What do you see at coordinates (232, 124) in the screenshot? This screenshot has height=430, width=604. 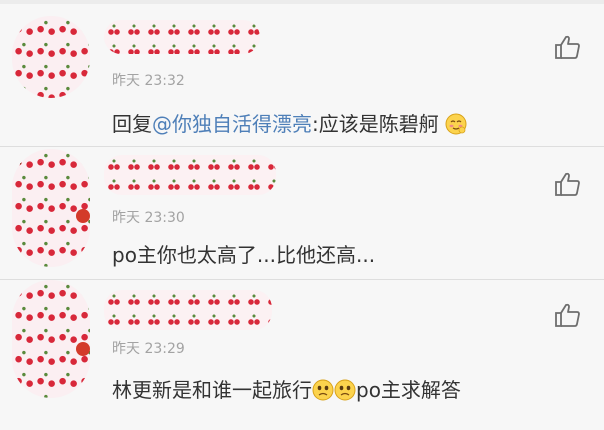 I see `mention-link: @你独自活得漂亮` at bounding box center [232, 124].